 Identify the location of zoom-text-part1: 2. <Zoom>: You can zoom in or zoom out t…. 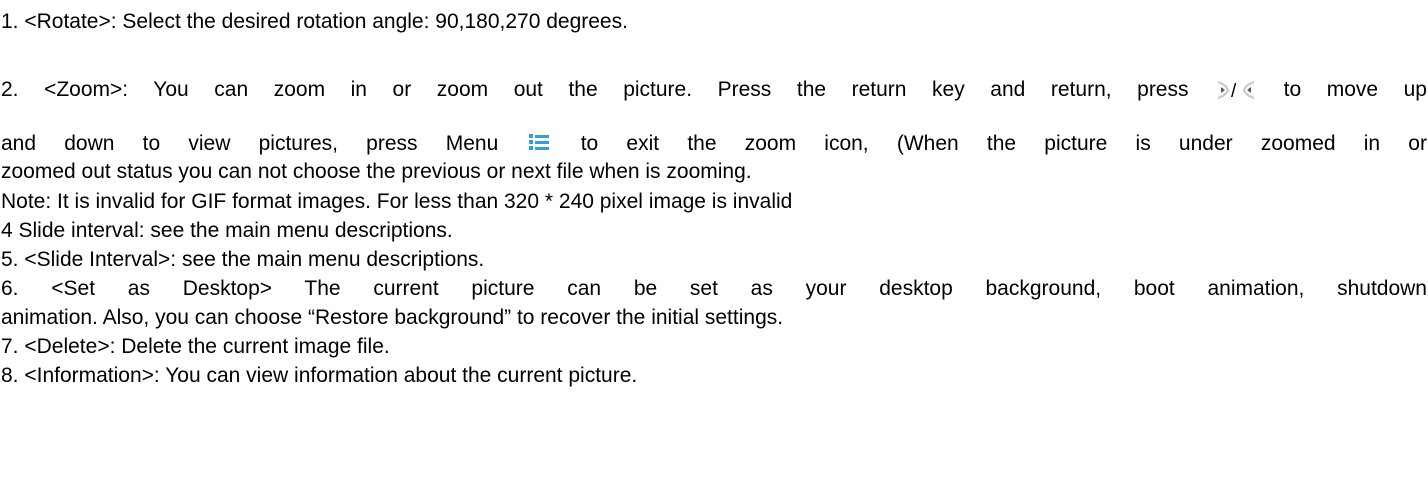
(595, 89).